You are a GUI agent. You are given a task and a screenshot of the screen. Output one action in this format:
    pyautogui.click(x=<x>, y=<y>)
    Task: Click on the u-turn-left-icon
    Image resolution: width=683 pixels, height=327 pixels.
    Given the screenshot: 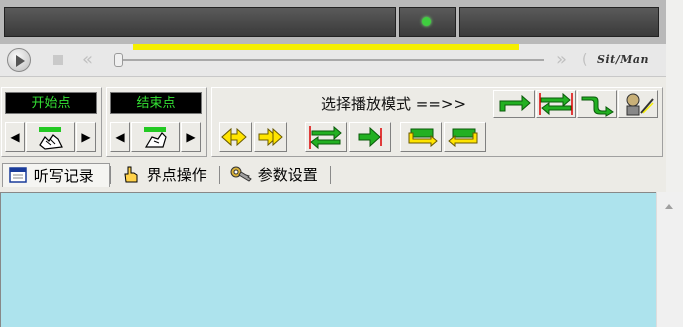 What is the action you would take?
    pyautogui.click(x=423, y=138)
    